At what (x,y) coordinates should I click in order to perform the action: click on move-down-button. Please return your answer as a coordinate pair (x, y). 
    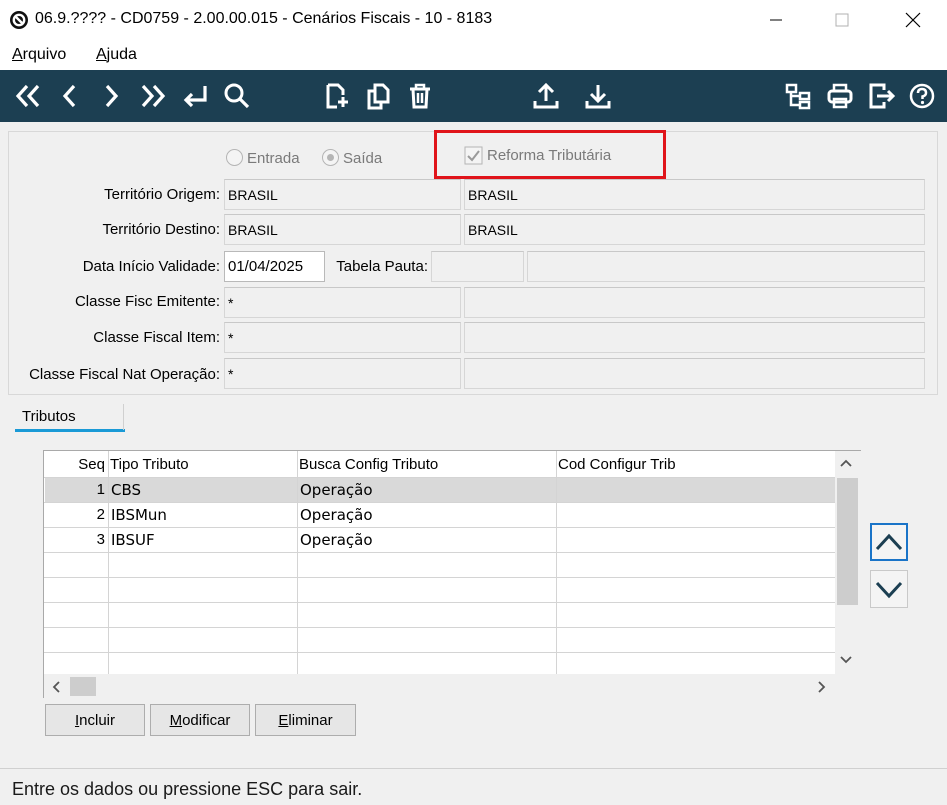
    Looking at the image, I should click on (889, 589).